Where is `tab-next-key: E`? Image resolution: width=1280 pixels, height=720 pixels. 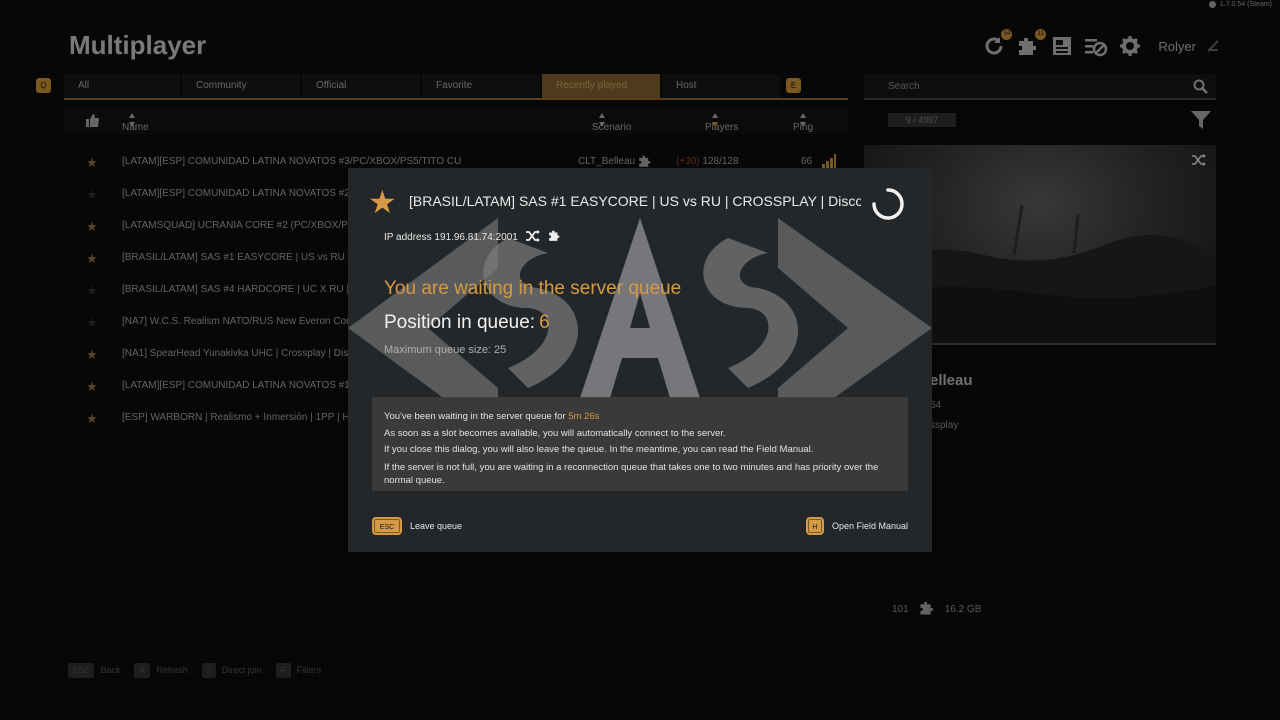
tab-next-key: E is located at coordinates (793, 85).